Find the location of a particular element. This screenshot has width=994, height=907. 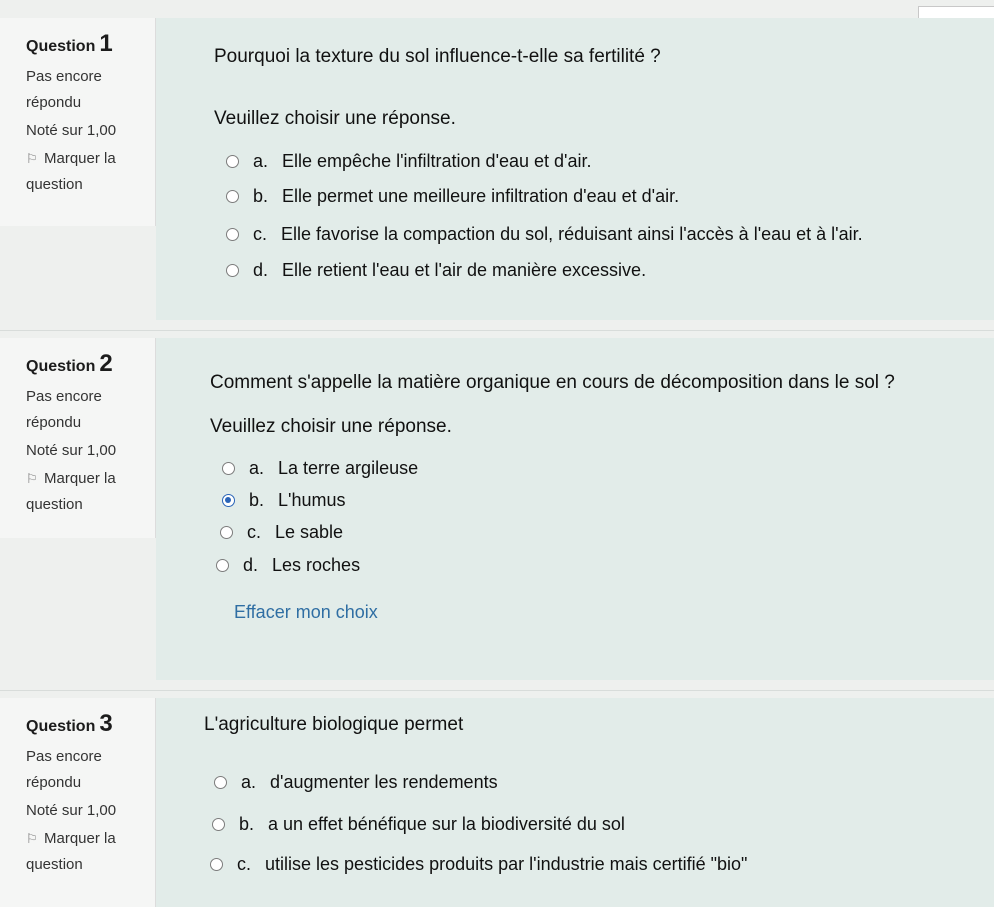

question-title: Question 2 is located at coordinates (90, 364).